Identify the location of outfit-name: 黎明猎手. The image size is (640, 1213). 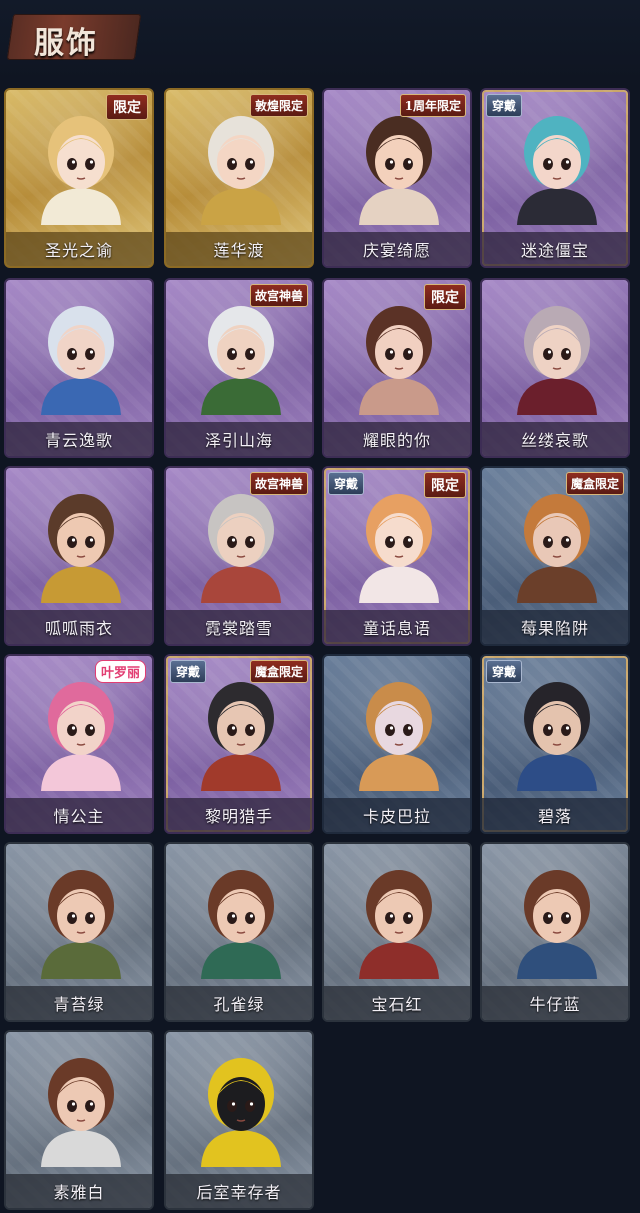
(238, 816).